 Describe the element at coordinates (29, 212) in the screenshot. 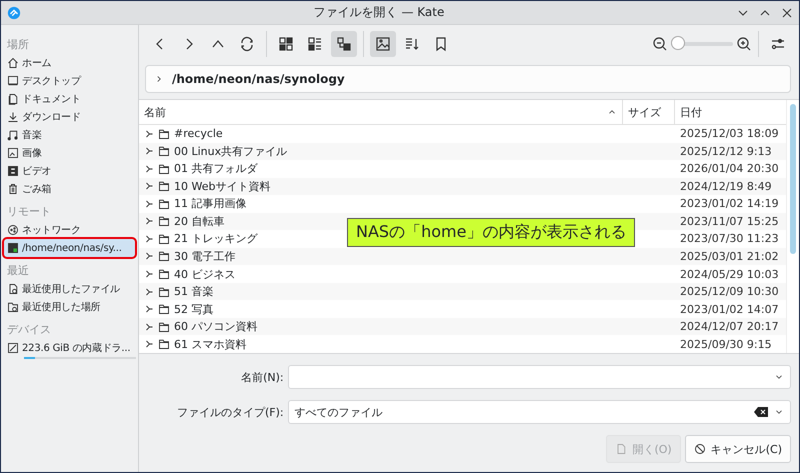

I see `section-heading: リモート` at that location.